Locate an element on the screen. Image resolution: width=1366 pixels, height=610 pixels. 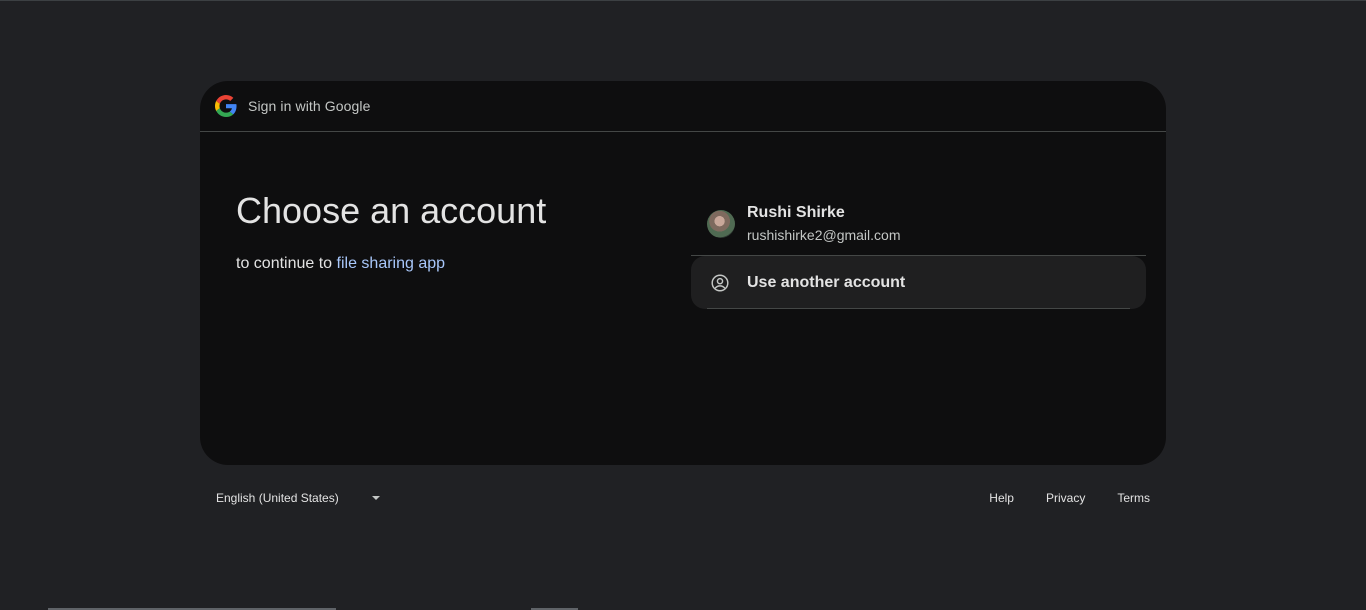
account-details: Rushi Shirke rushishirke2@gmail.com is located at coordinates (823, 224).